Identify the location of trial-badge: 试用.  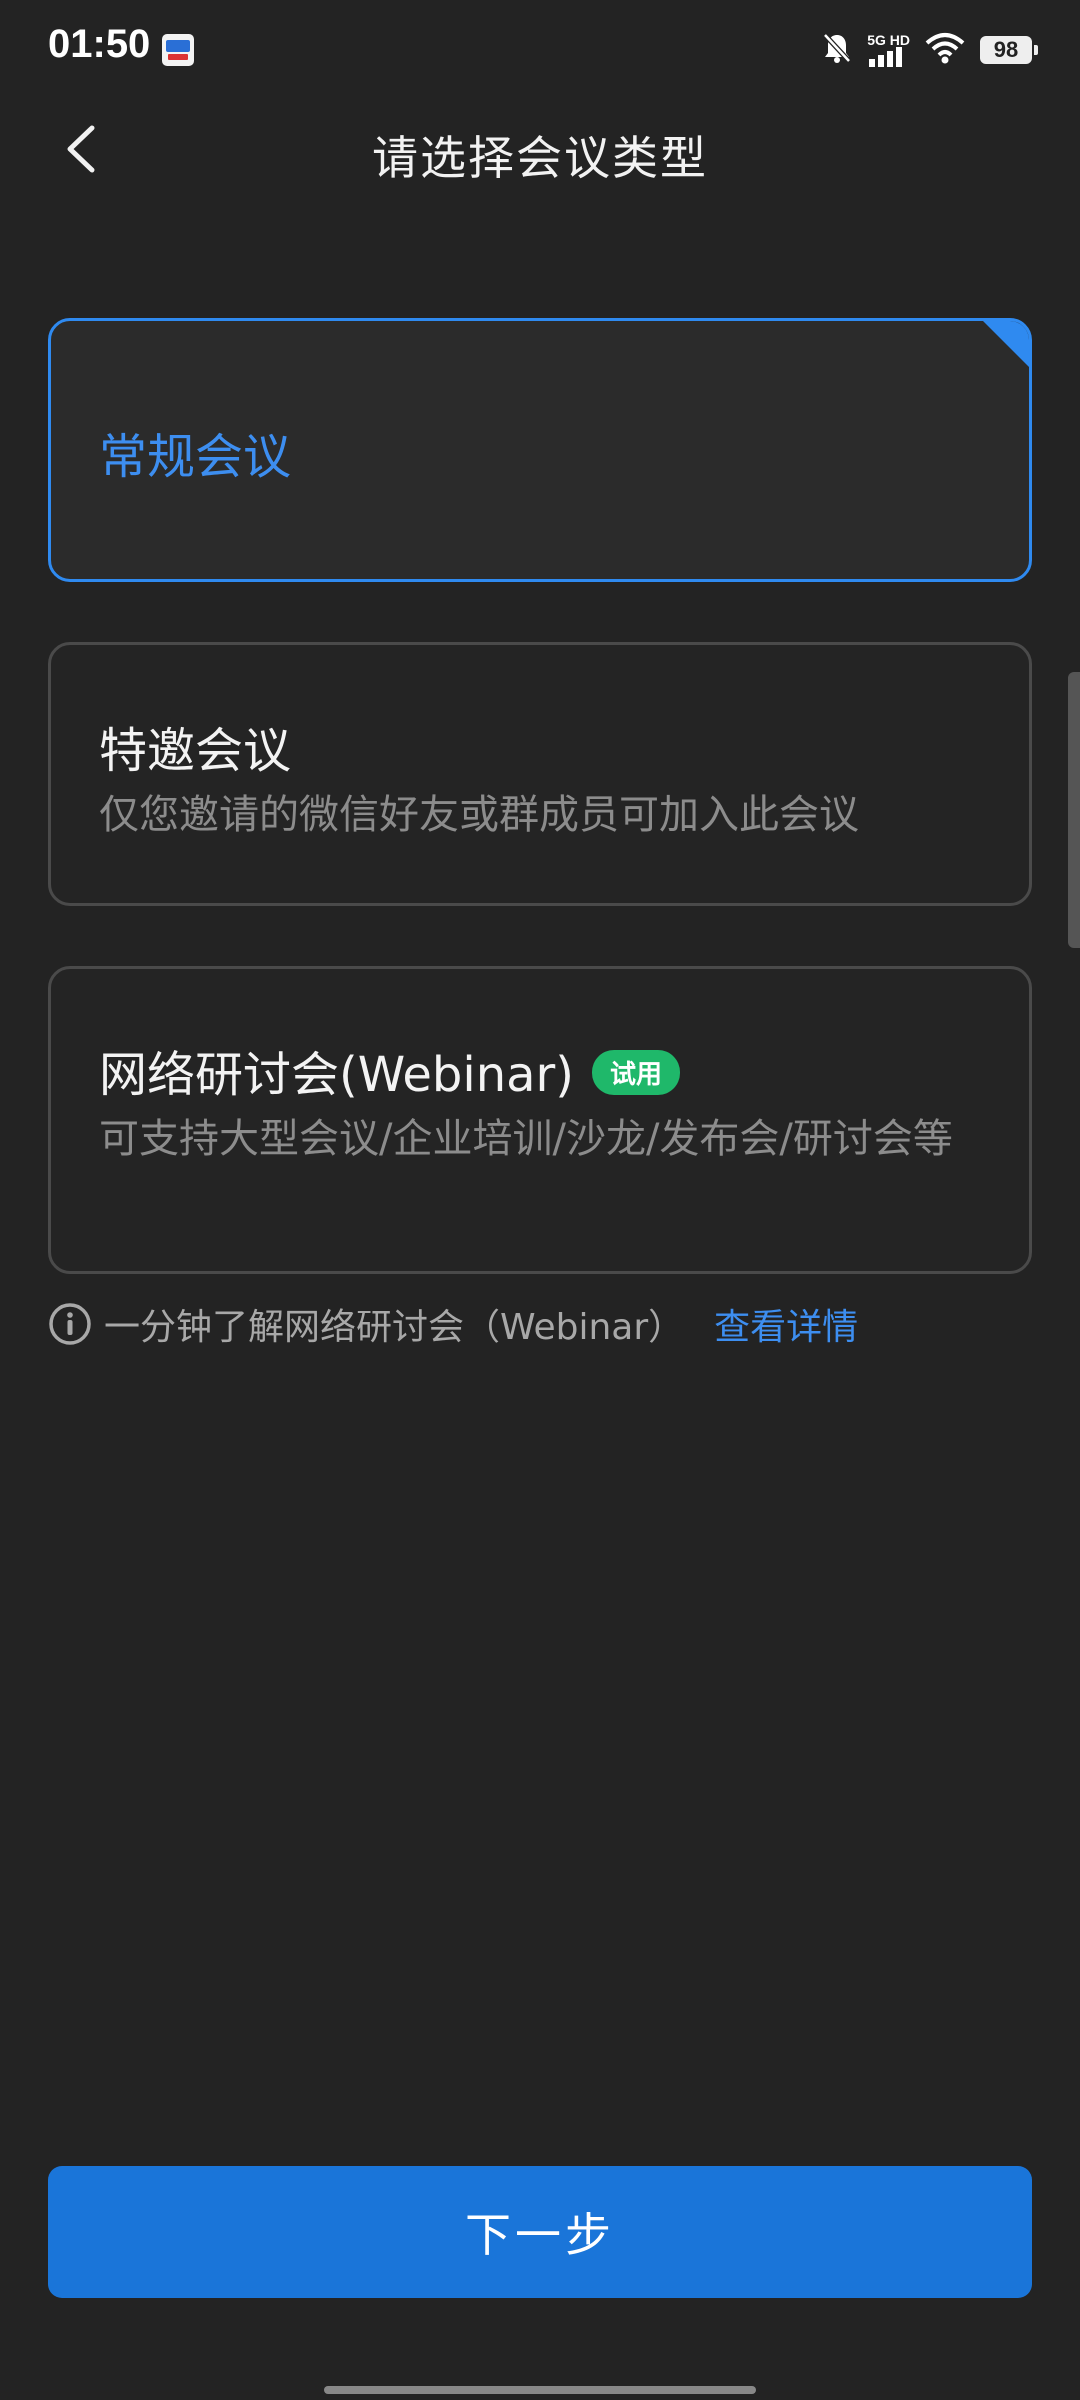
(636, 1072).